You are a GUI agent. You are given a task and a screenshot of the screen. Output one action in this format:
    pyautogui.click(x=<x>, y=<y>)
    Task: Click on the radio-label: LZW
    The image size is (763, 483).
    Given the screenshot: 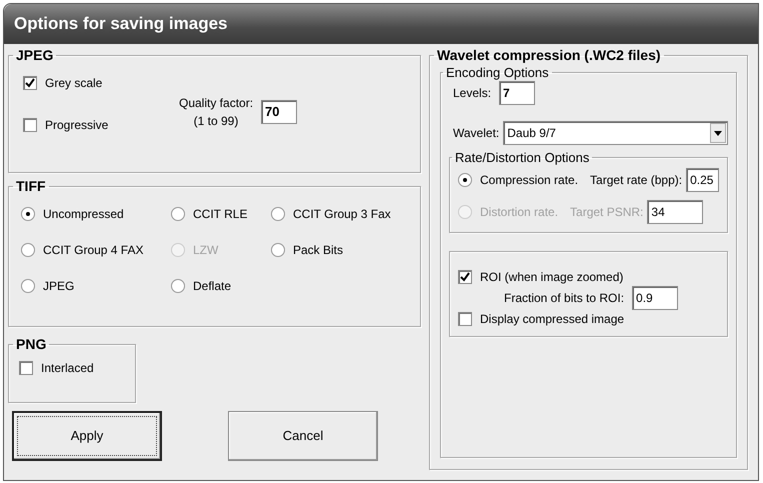 What is the action you would take?
    pyautogui.click(x=205, y=250)
    